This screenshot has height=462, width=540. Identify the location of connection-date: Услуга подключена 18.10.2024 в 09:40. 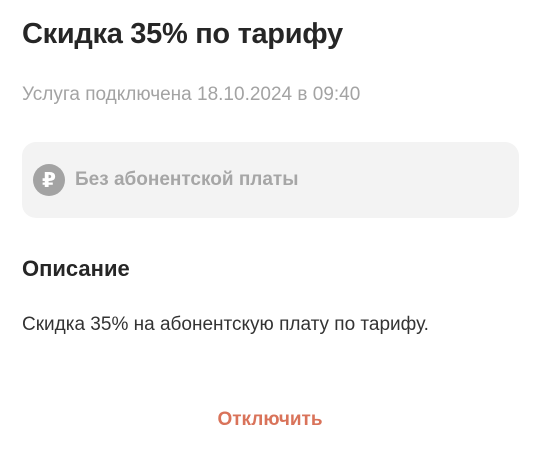
(191, 94).